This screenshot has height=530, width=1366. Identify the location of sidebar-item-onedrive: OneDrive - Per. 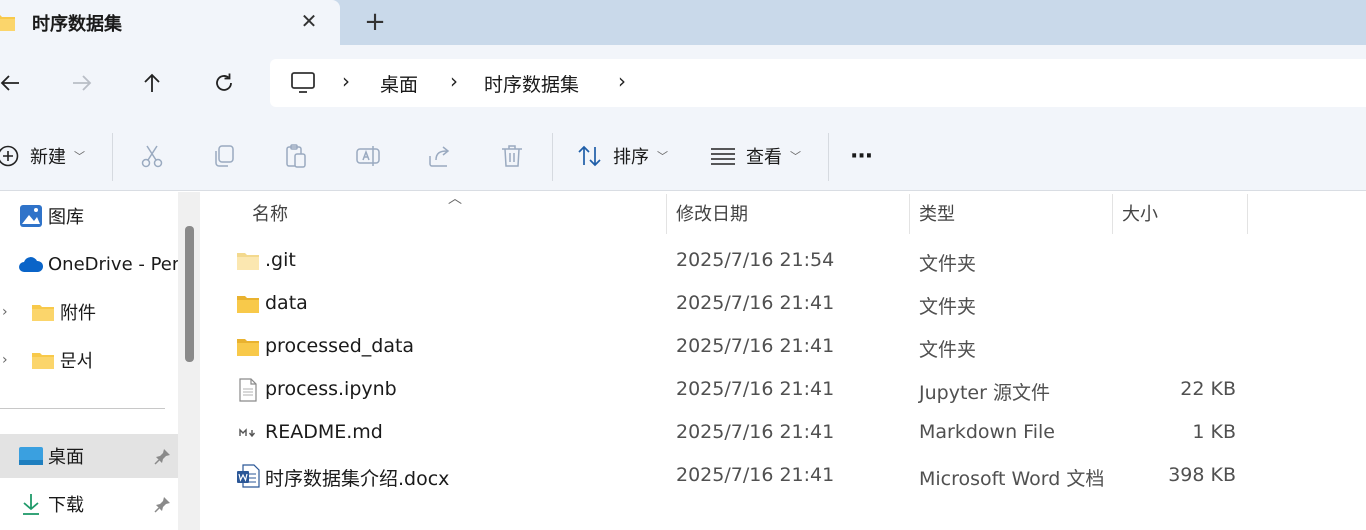
(89, 264).